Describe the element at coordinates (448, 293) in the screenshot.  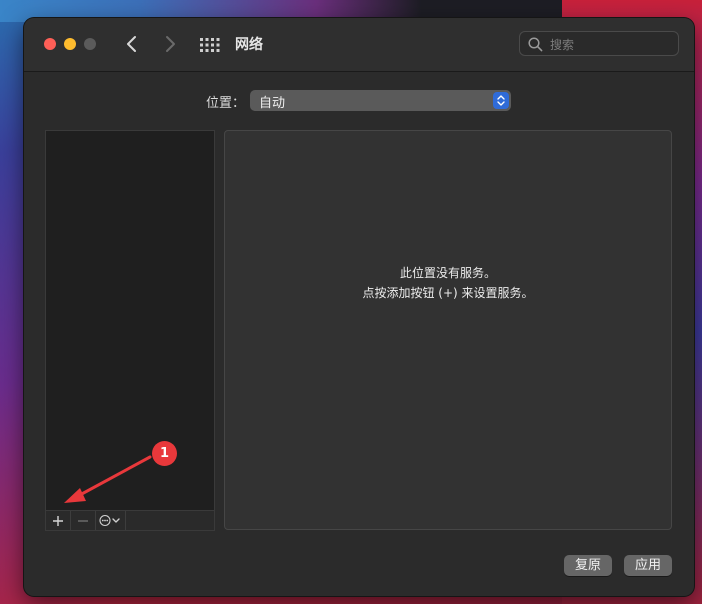
I see `empty-state-line-2: 点按添加按钮 (+) 来设置服务。` at that location.